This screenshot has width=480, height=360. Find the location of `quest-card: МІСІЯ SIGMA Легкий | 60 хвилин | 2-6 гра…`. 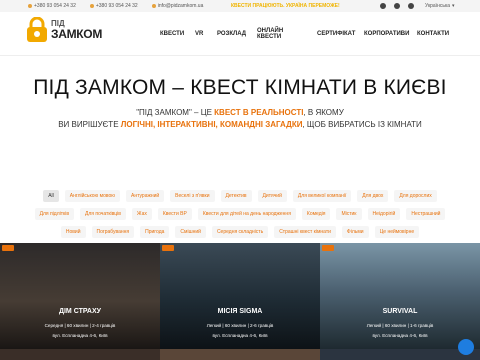

quest-card: МІСІЯ SIGMA Легкий | 60 хвилин | 2-6 гра… is located at coordinates (240, 296).